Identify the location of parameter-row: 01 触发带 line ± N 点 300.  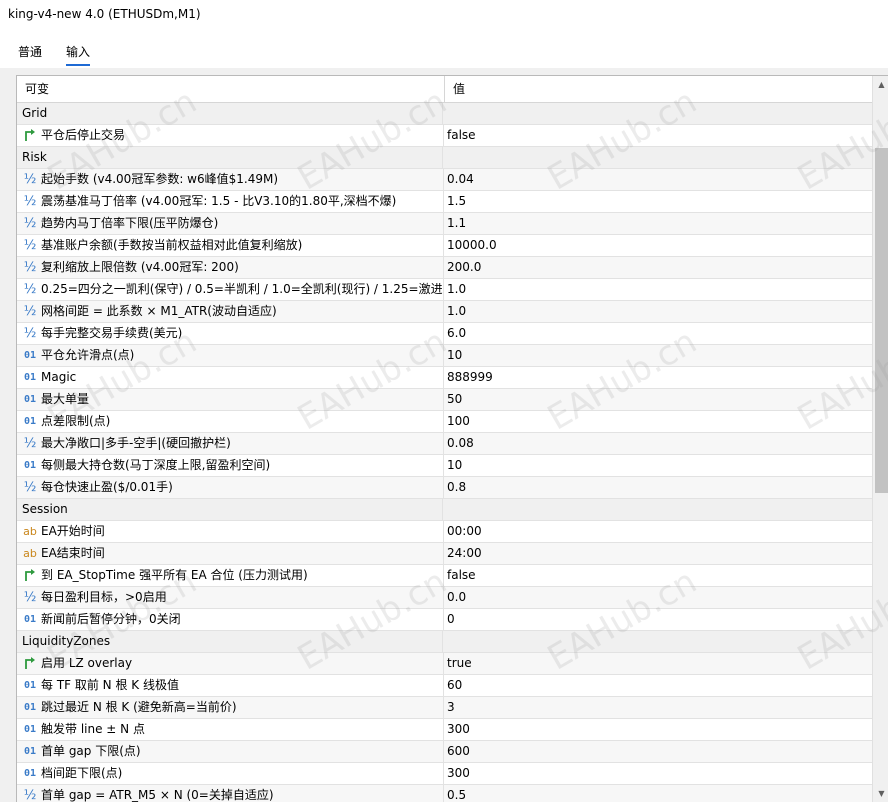
(444, 730).